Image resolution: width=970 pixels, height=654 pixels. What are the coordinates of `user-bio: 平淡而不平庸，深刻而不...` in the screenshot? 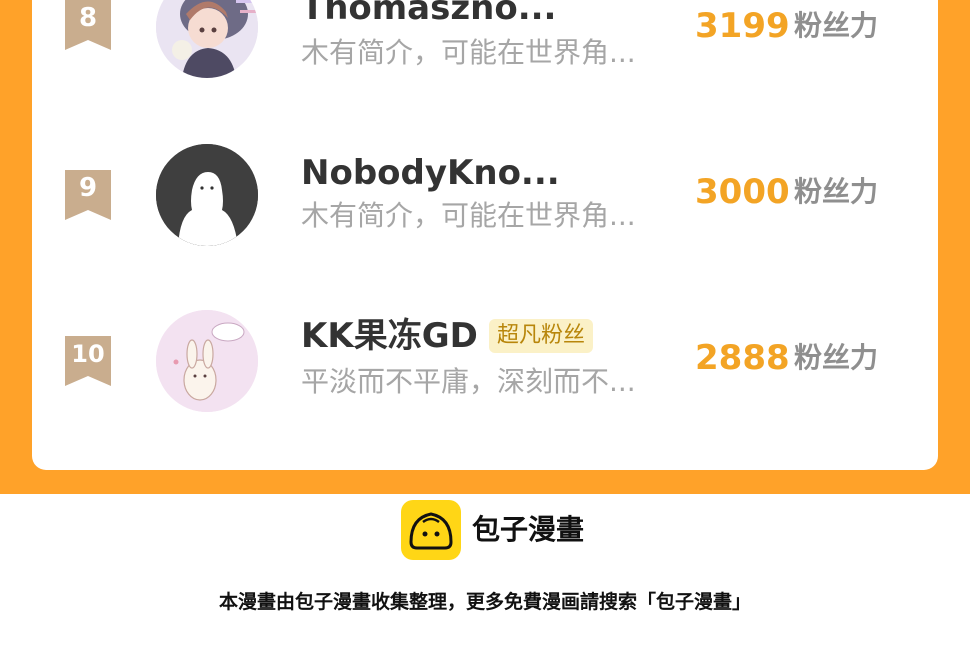 It's located at (468, 381).